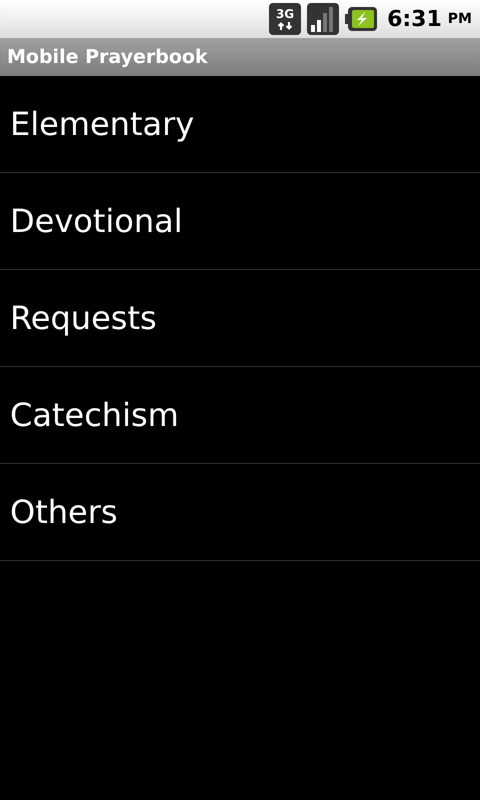  I want to click on signal-icon, so click(323, 19).